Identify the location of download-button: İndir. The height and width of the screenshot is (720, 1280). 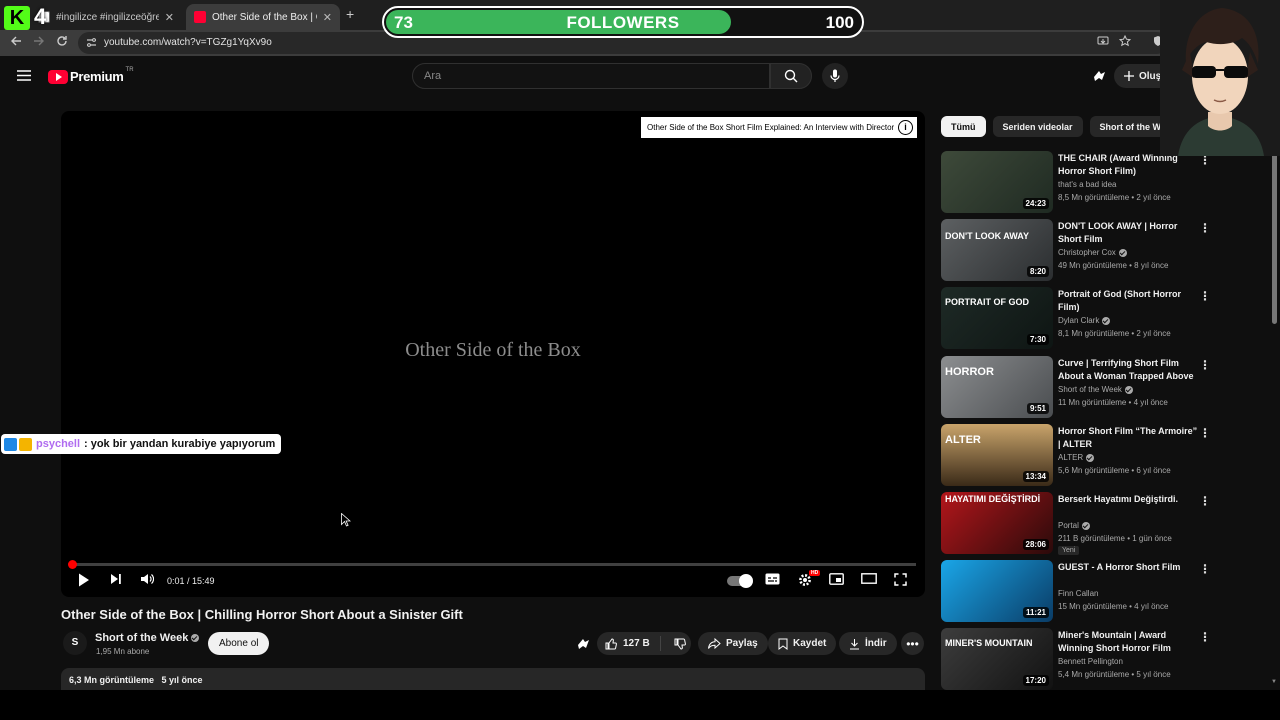
(868, 643).